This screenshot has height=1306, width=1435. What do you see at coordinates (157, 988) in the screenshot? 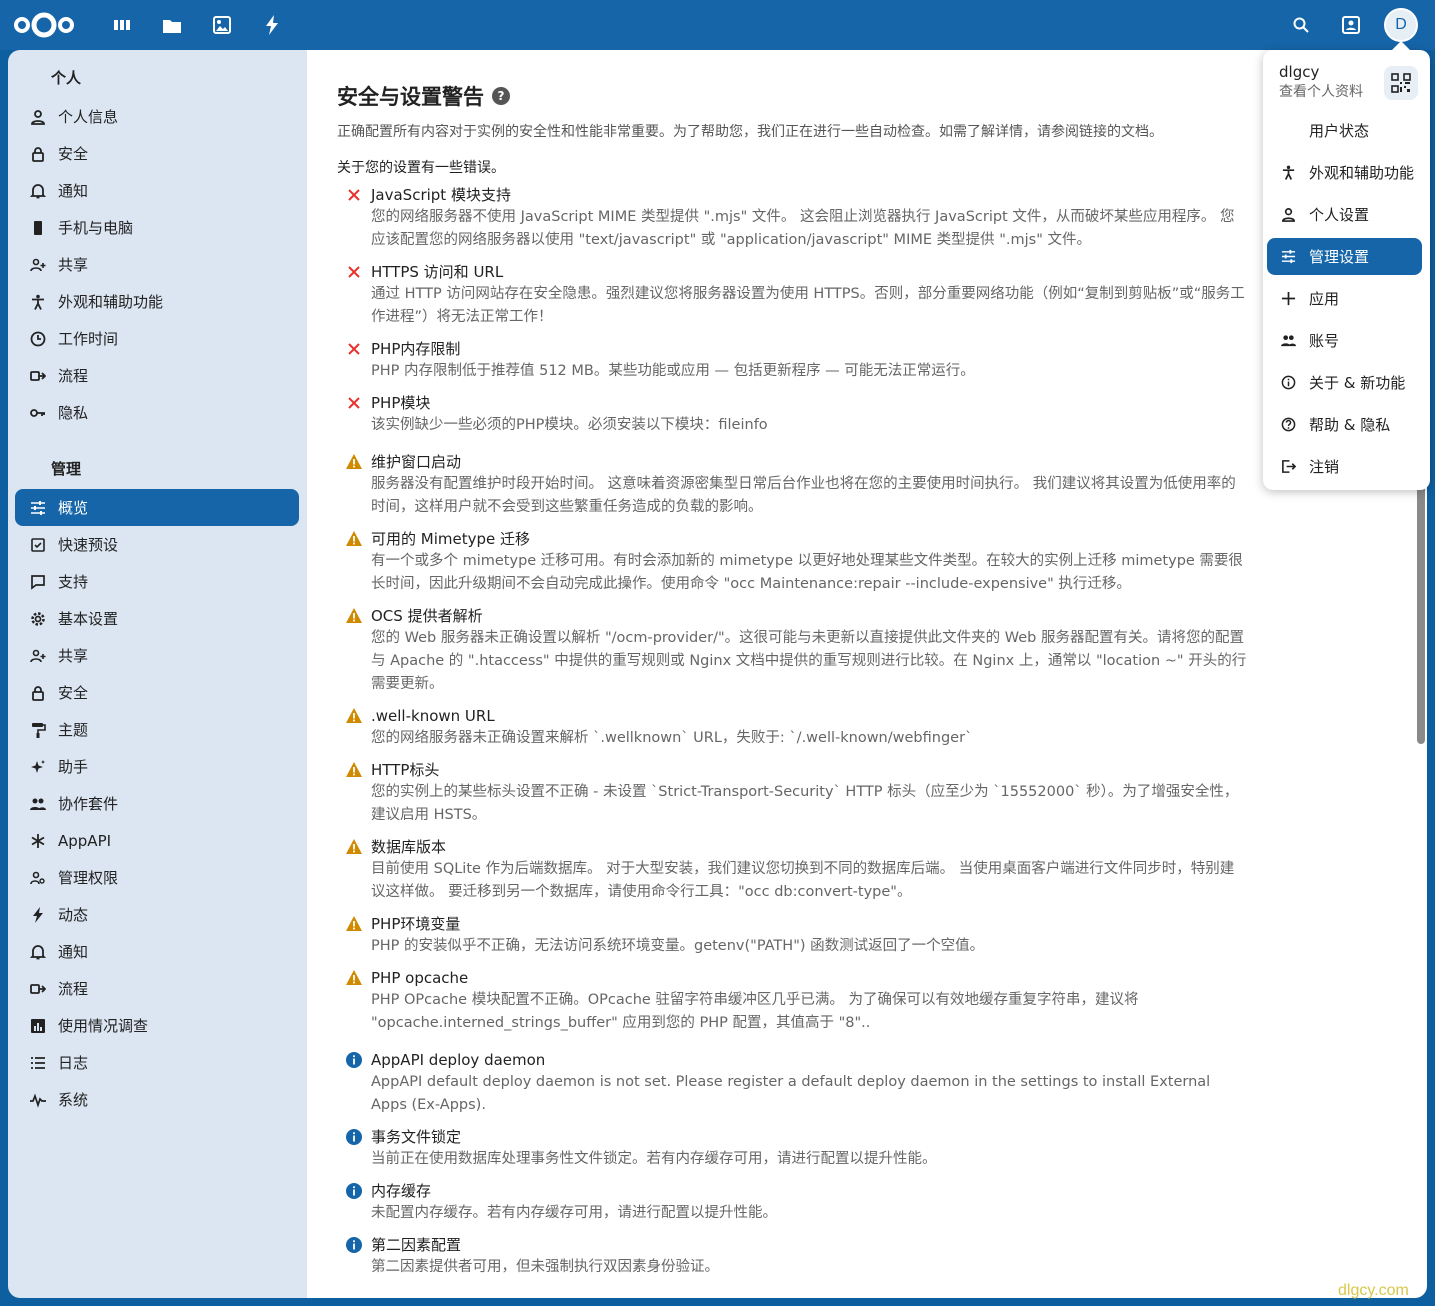
I see `sidebar-item-admin-flow: 流程` at bounding box center [157, 988].